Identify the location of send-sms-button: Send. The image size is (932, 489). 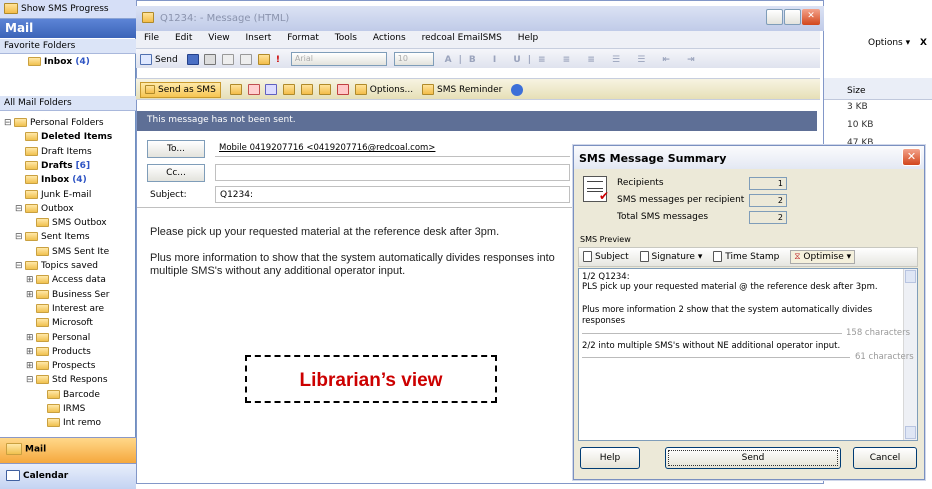
(753, 458).